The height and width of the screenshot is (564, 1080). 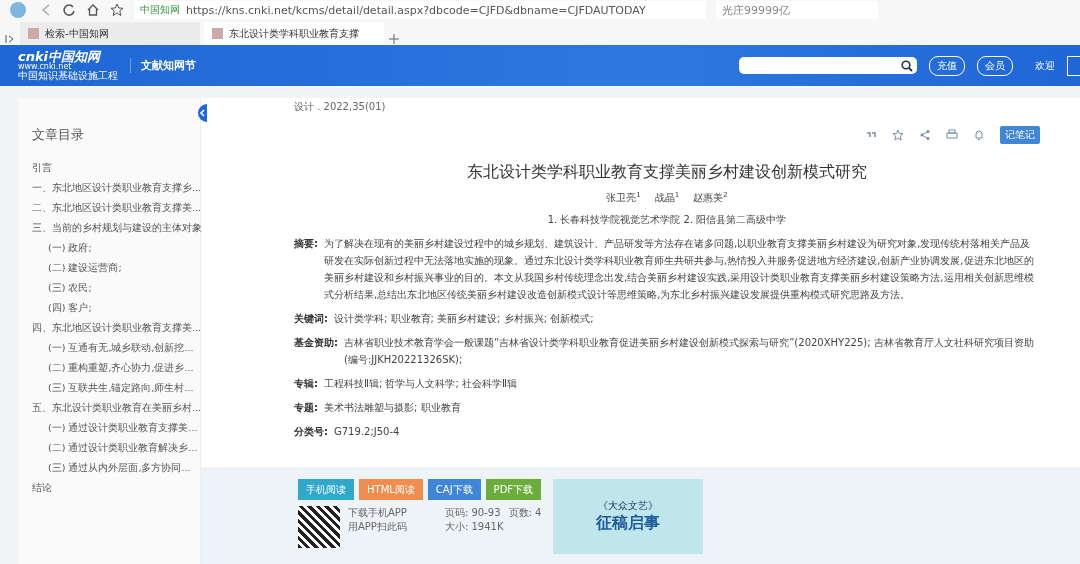 What do you see at coordinates (628, 506) in the screenshot?
I see `ad-magazine: 《大众文艺》` at bounding box center [628, 506].